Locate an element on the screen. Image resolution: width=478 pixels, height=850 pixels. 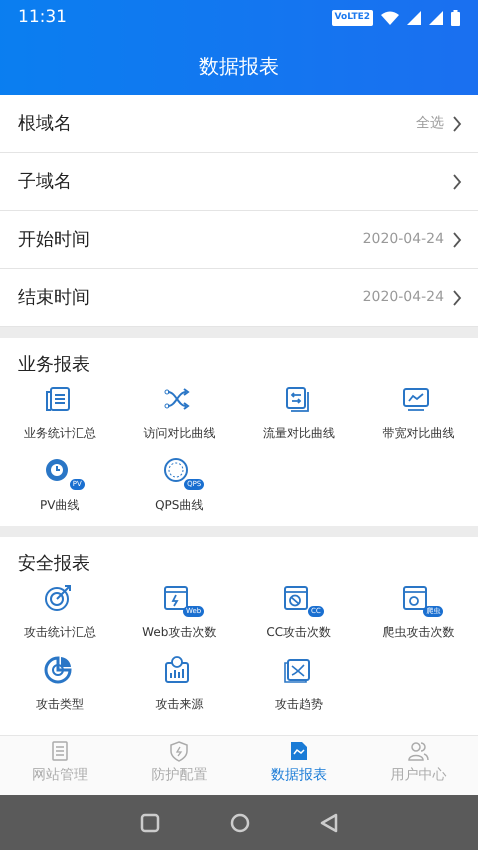
recents-icon is located at coordinates (150, 822).